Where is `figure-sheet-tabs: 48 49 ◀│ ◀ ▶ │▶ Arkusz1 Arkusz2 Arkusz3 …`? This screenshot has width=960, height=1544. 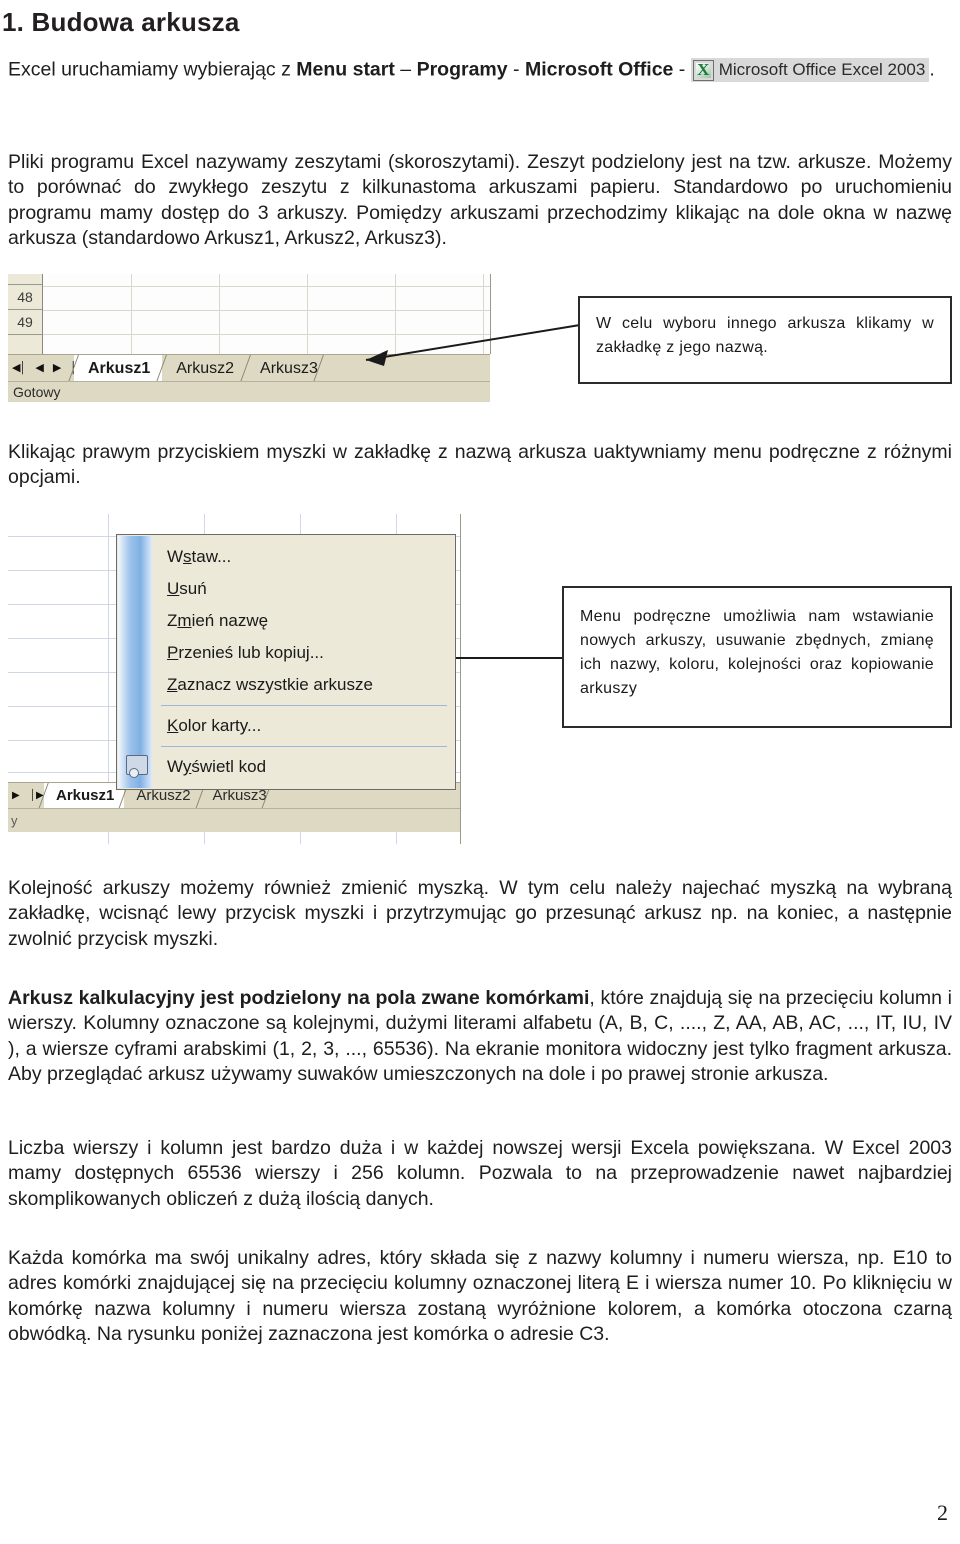
figure-sheet-tabs: 48 49 ◀│ ◀ ▶ │▶ Arkusz1 Arkusz2 Arkusz3 … is located at coordinates (249, 338).